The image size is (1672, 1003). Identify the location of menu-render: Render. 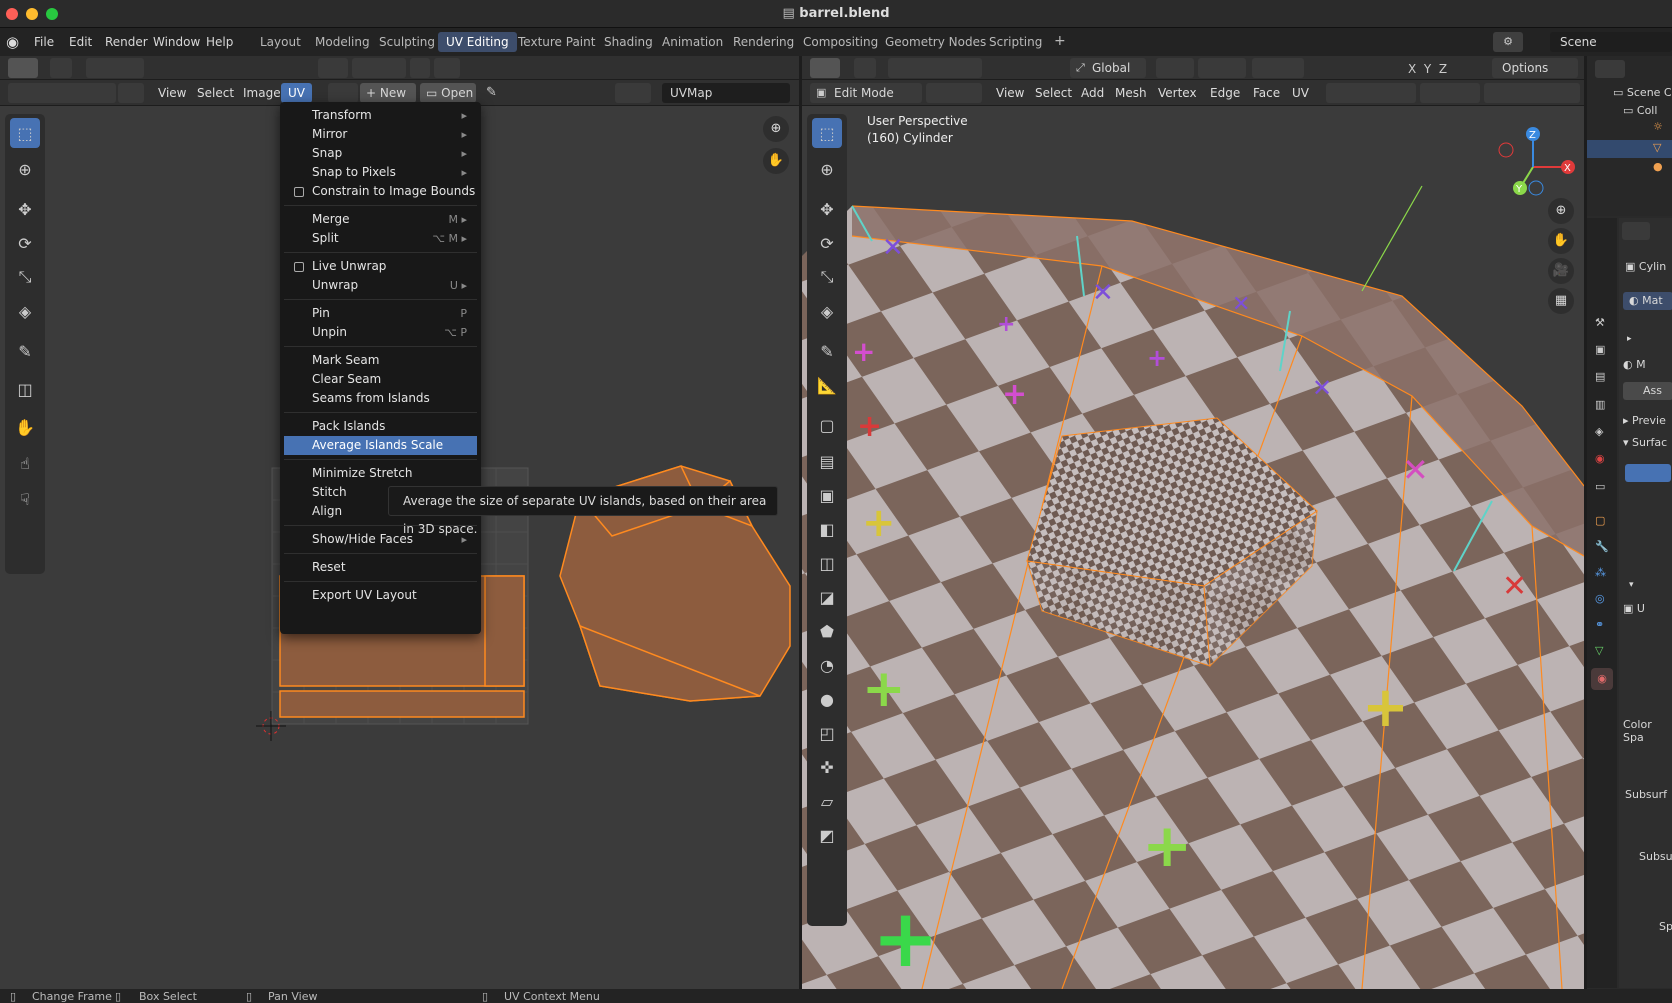
(126, 42).